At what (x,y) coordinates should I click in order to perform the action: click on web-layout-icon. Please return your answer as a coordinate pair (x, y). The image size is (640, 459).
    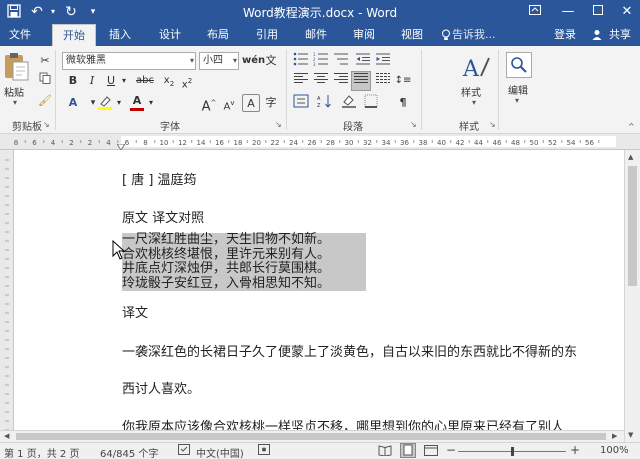
    Looking at the image, I should click on (431, 452).